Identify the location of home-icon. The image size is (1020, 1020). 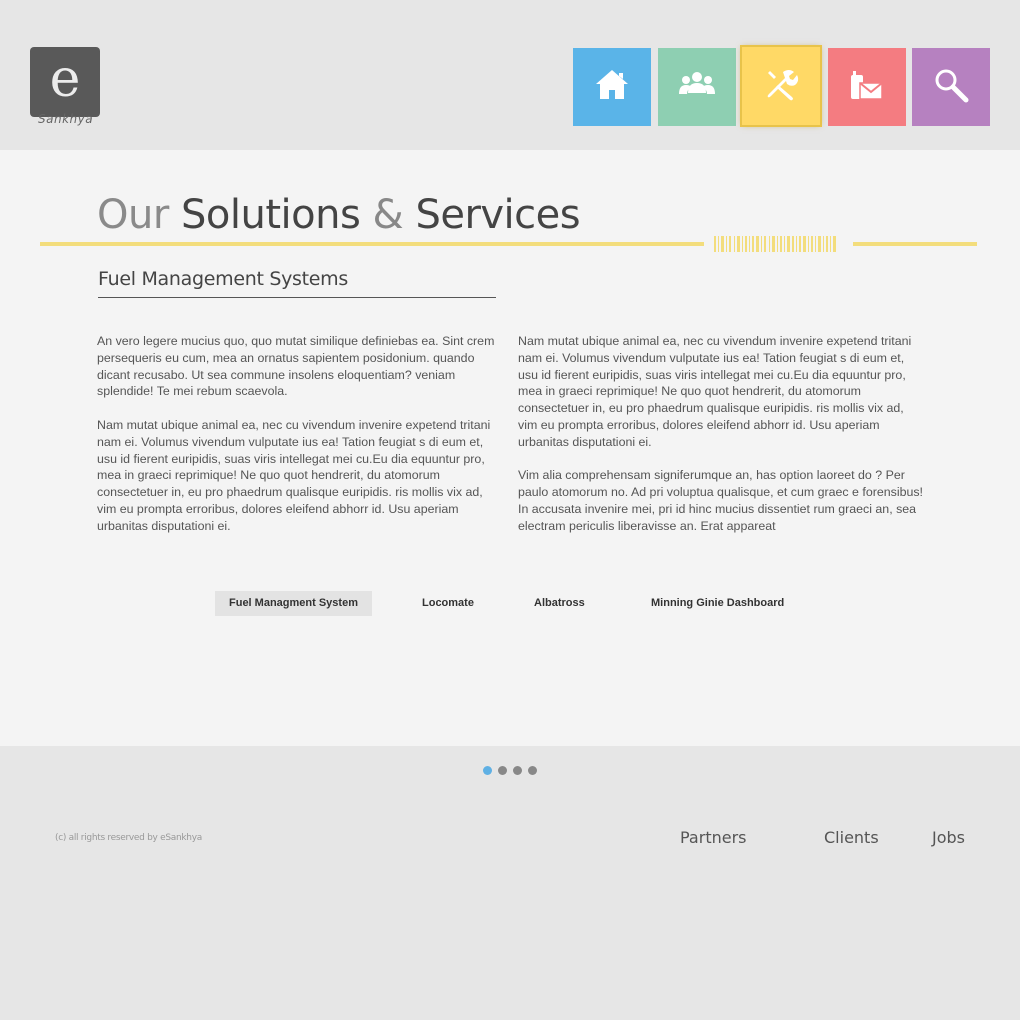
(612, 87).